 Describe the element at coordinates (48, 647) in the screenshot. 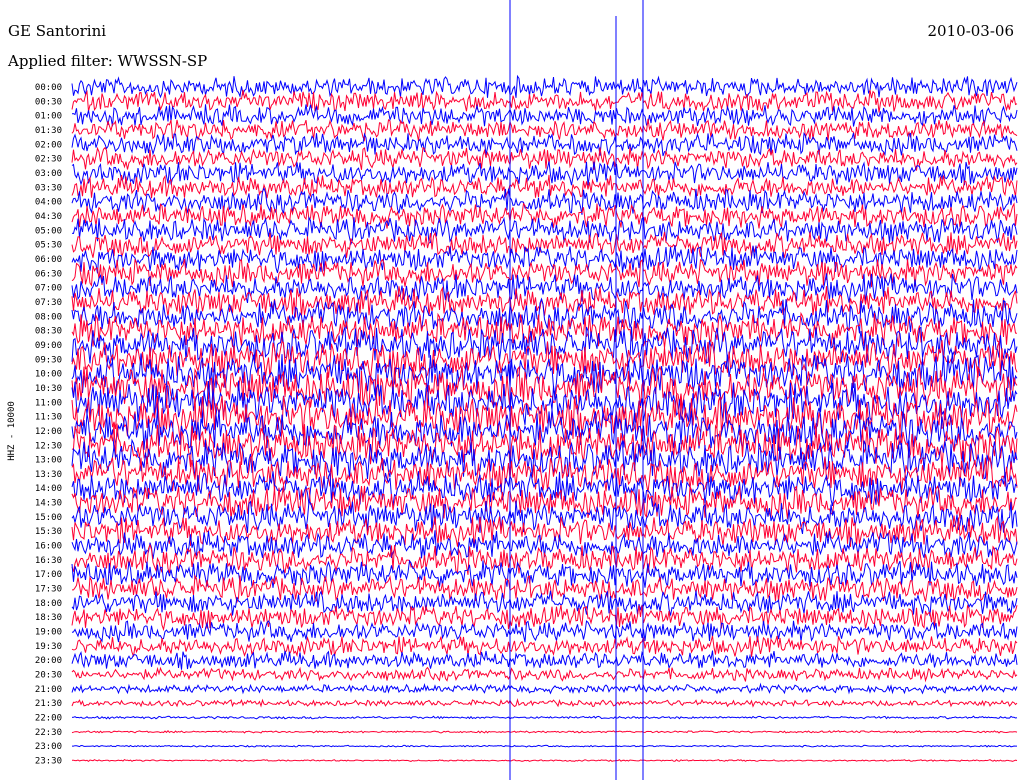

I see `row-time-label: 19:30` at that location.